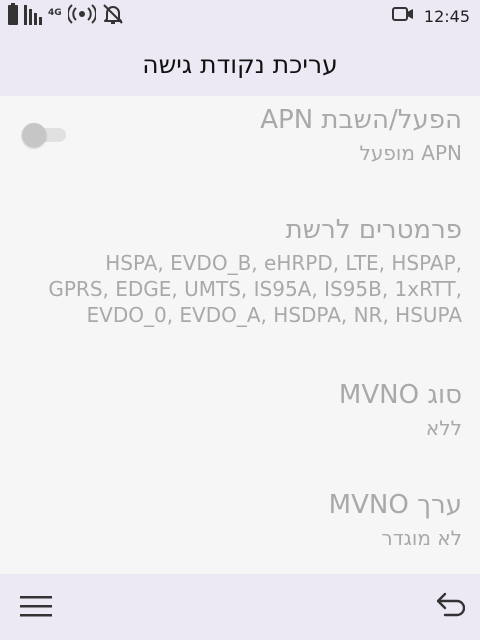 The width and height of the screenshot is (480, 640). What do you see at coordinates (240, 410) in the screenshot?
I see `mvno-type-preference: סוג MVNO ללא` at bounding box center [240, 410].